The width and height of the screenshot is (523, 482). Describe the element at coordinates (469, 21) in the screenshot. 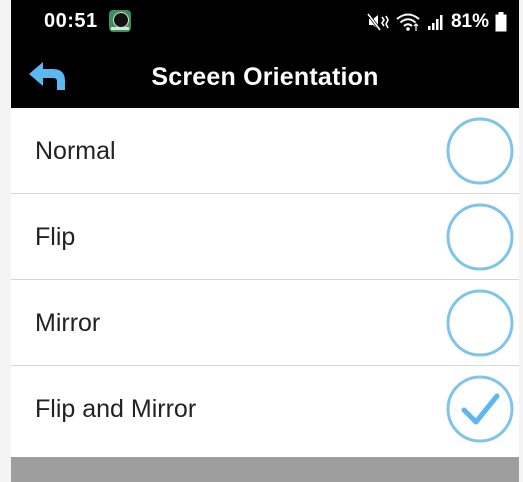

I see `battery-percent: 81%` at that location.